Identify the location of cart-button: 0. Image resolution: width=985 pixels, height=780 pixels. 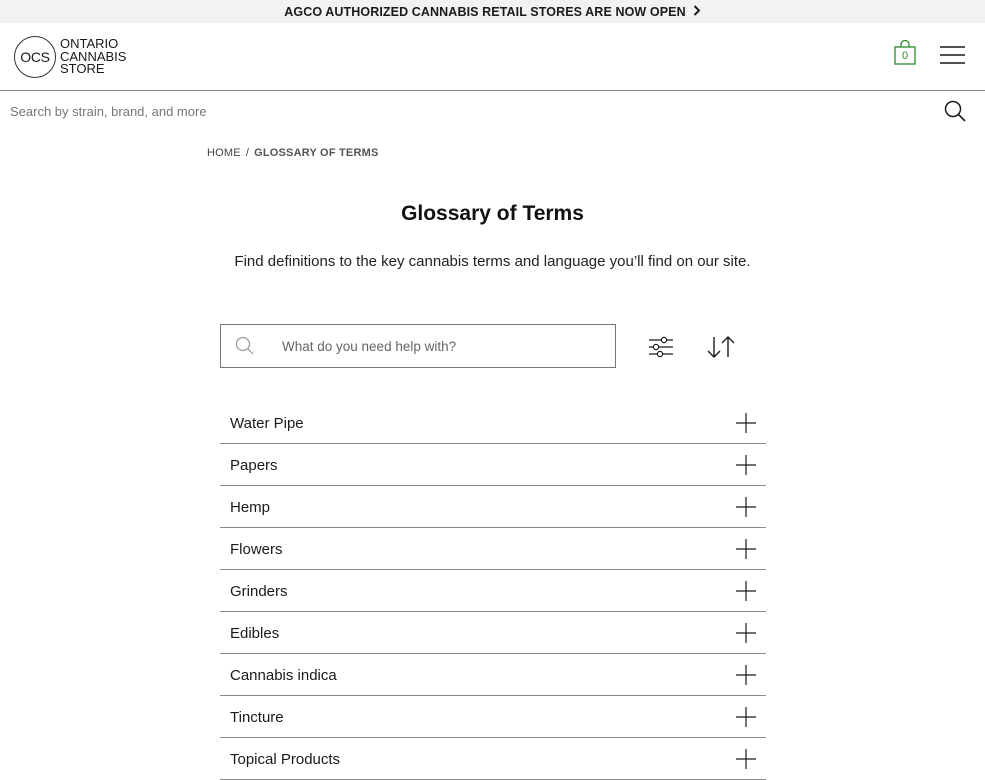
(905, 53).